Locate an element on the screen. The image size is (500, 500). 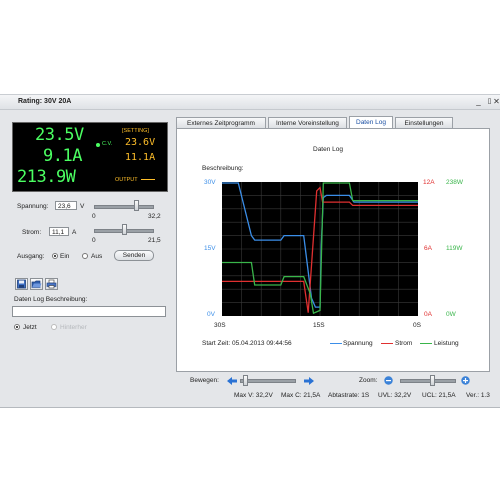
lcd-output-label: OUTPUT is located at coordinates (126, 180).